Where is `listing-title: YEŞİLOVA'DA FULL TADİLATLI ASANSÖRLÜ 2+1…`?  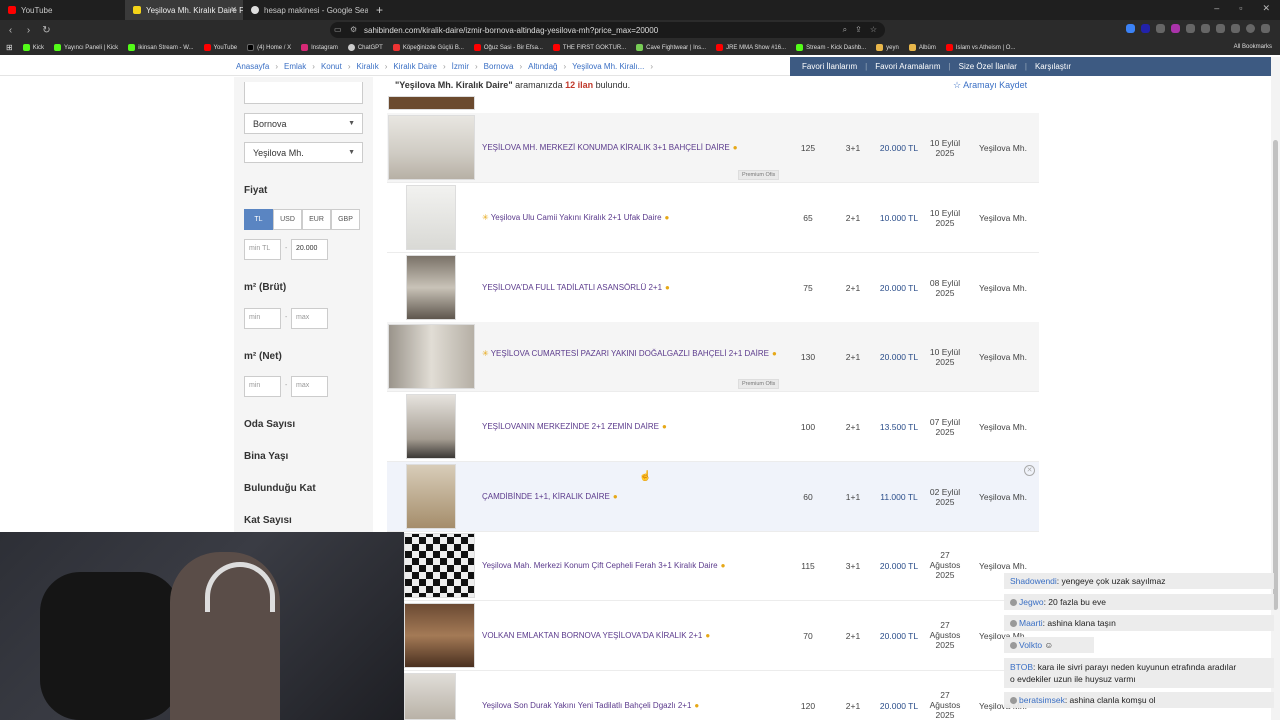
listing-title: YEŞİLOVA'DA FULL TADİLATLI ASANSÖRLÜ 2+1… is located at coordinates (576, 287).